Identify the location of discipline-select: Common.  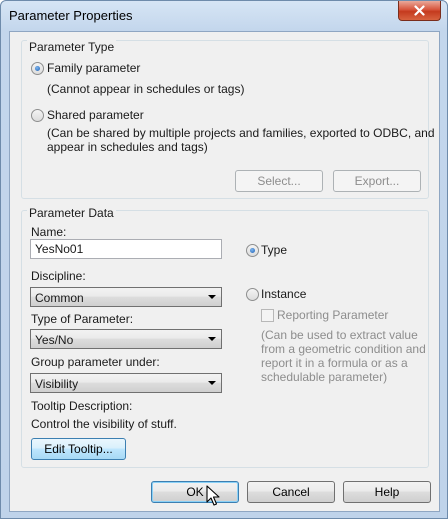
(126, 297).